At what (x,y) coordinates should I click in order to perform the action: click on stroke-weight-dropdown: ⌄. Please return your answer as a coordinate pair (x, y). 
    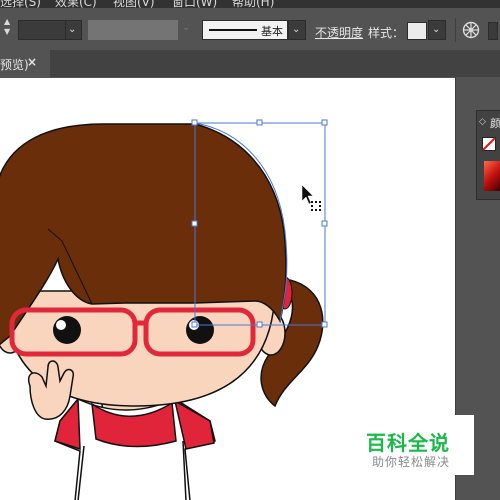
    Looking at the image, I should click on (74, 30).